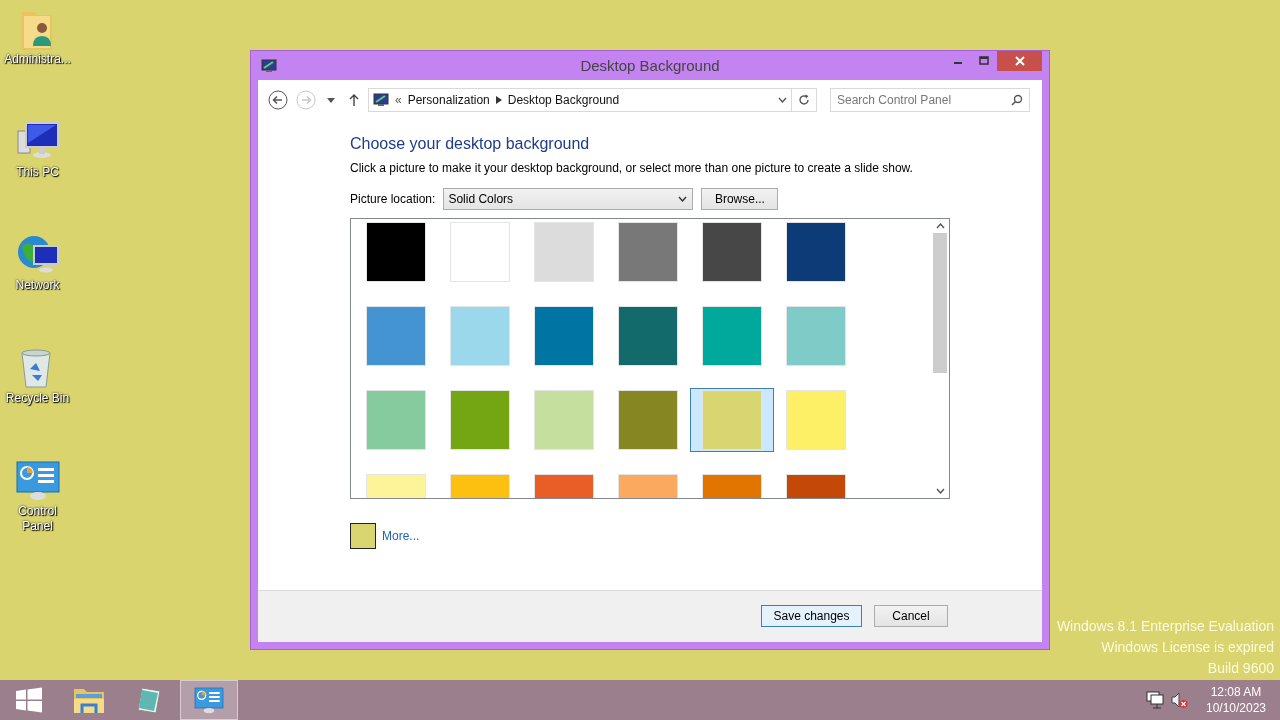 The height and width of the screenshot is (720, 1280). What do you see at coordinates (498, 100) in the screenshot?
I see `breadcrumb-arrow-icon` at bounding box center [498, 100].